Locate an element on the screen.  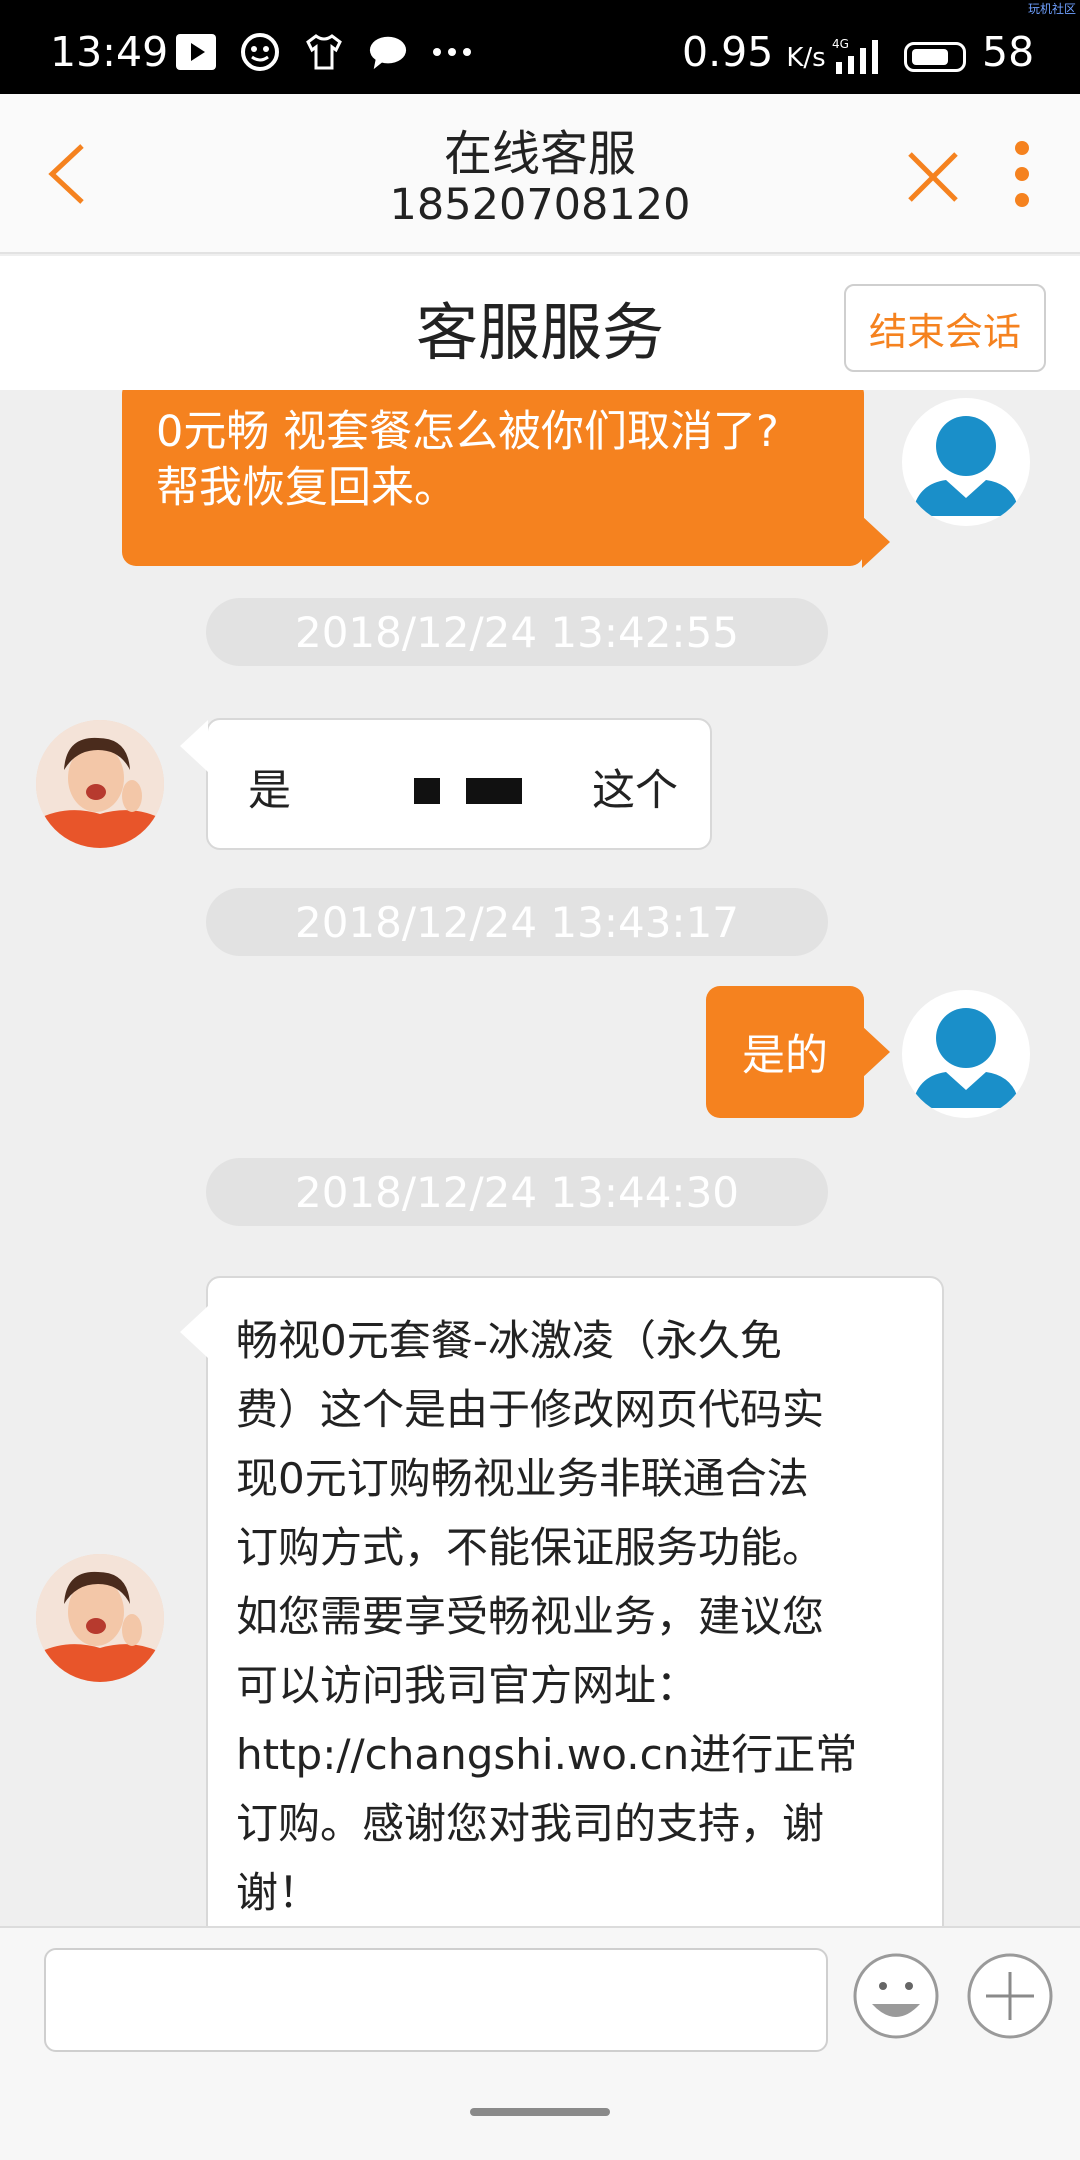
agent-message: 是 这个 is located at coordinates (446, 784).